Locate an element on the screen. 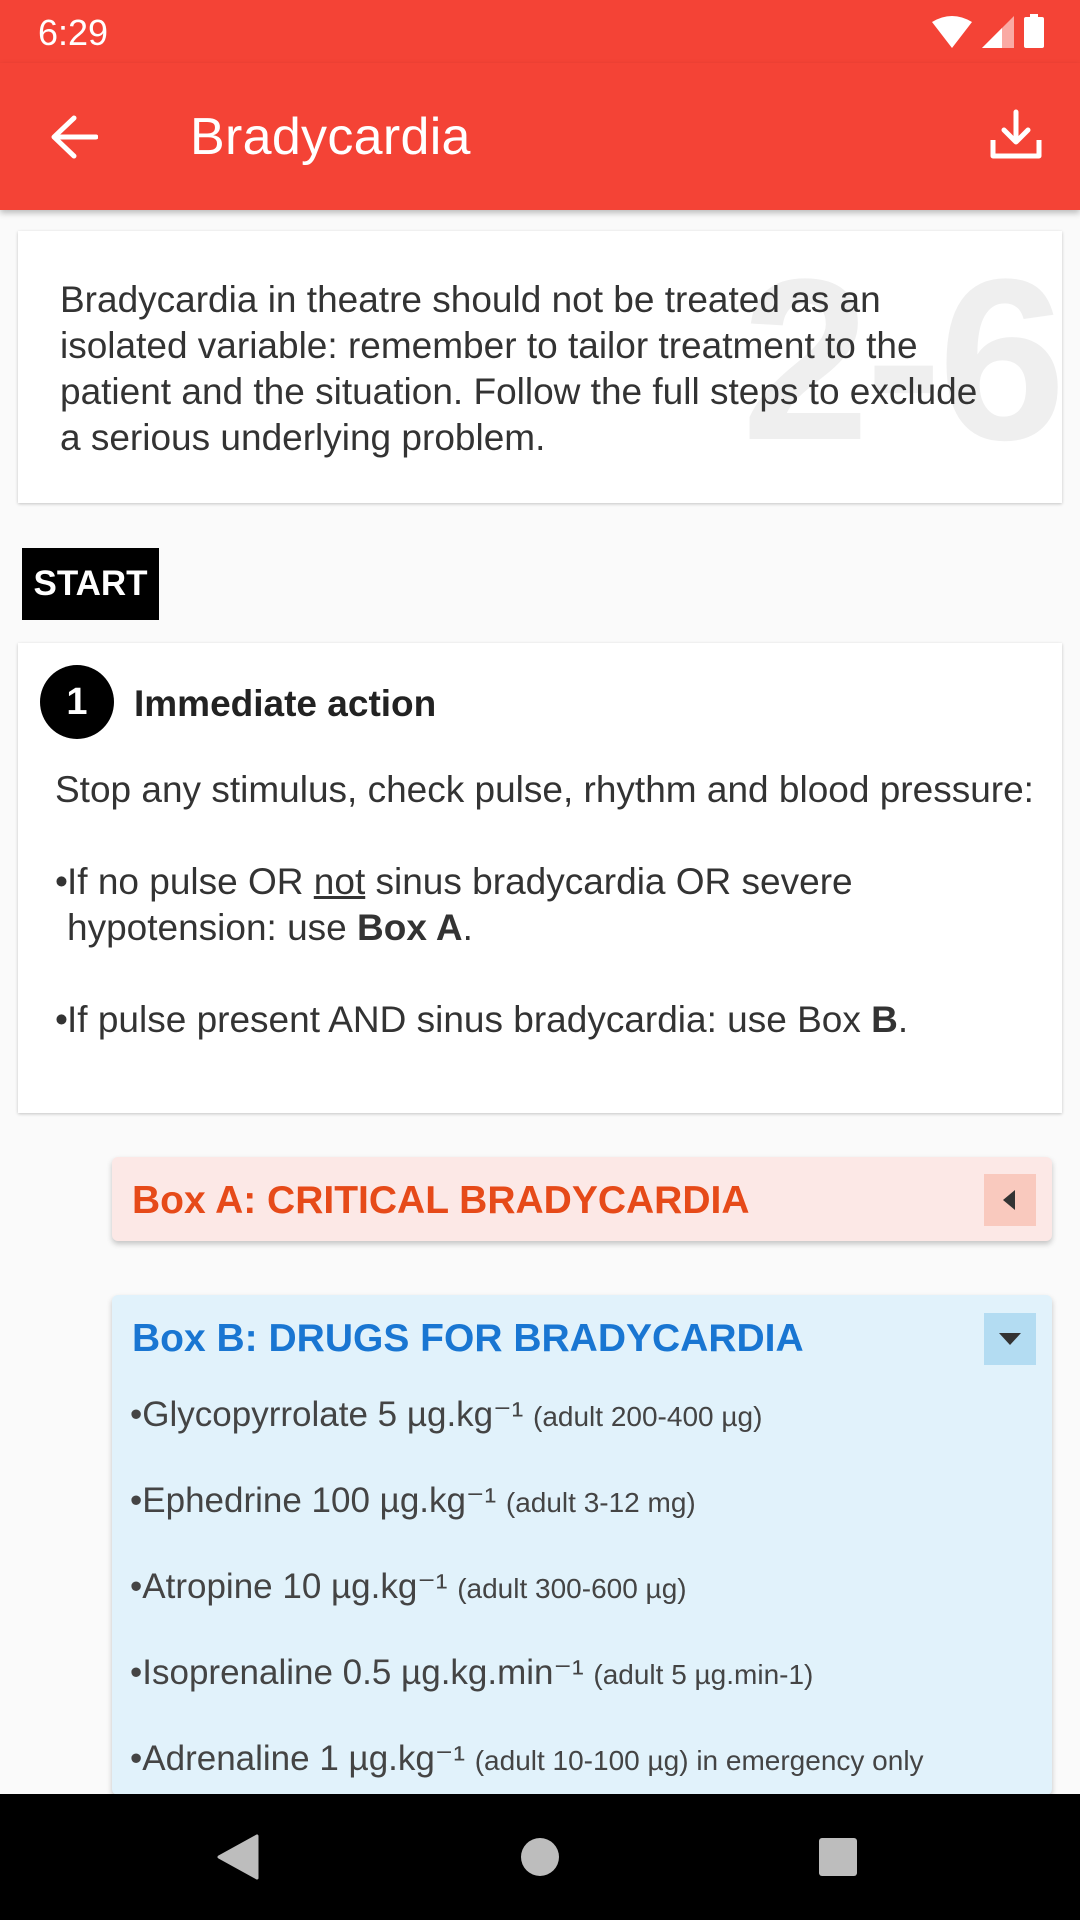 Image resolution: width=1080 pixels, height=1920 pixels. back-button is located at coordinates (74, 137).